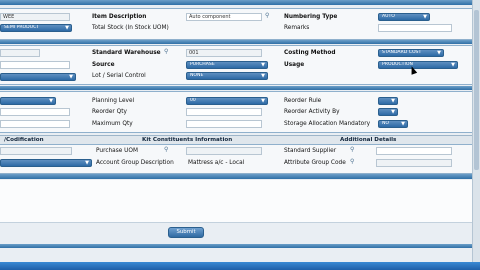 Image resolution: width=480 pixels, height=270 pixels. Describe the element at coordinates (294, 65) in the screenshot. I see `usage-label: Usage` at that location.